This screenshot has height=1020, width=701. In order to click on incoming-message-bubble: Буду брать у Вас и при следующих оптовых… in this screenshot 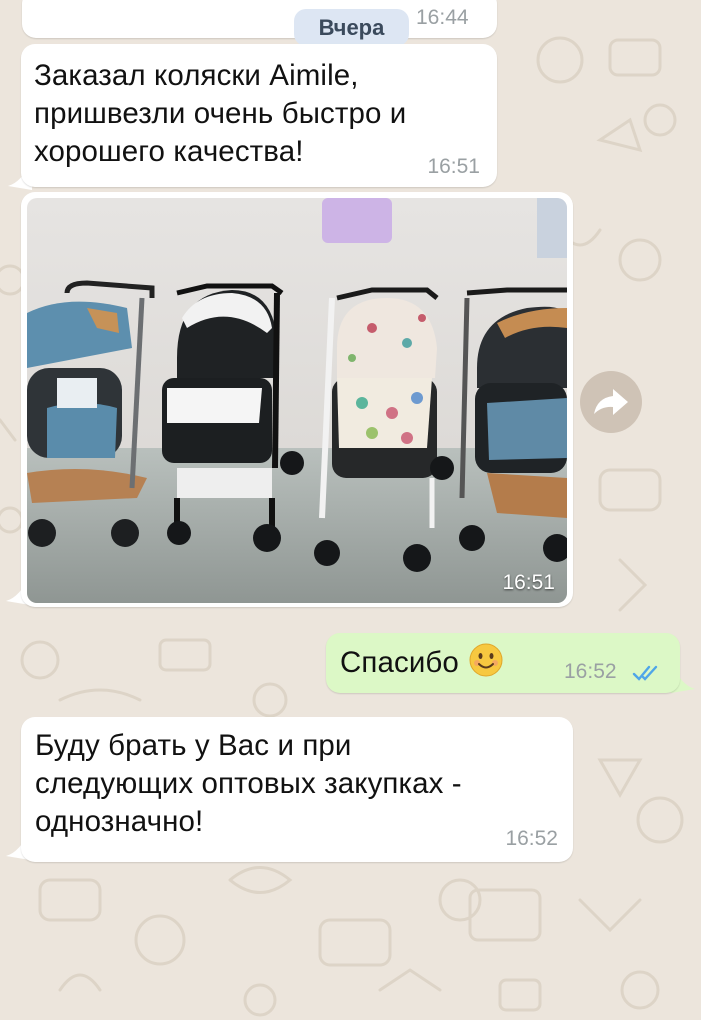, I will do `click(297, 789)`.